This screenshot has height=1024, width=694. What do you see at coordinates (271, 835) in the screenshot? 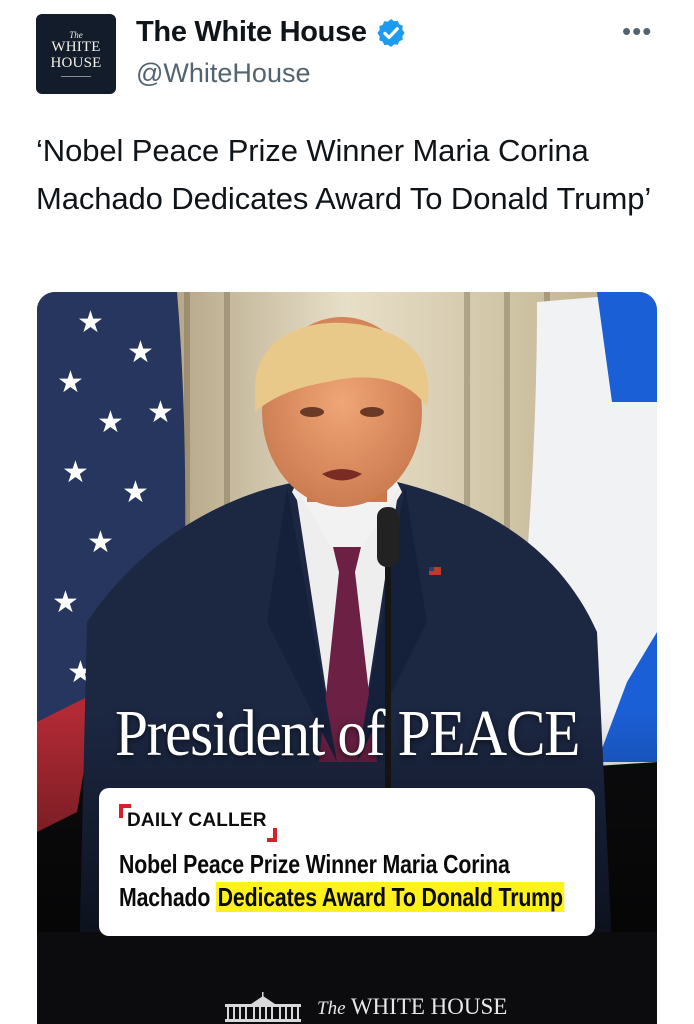
I see `logo-bracket-right` at bounding box center [271, 835].